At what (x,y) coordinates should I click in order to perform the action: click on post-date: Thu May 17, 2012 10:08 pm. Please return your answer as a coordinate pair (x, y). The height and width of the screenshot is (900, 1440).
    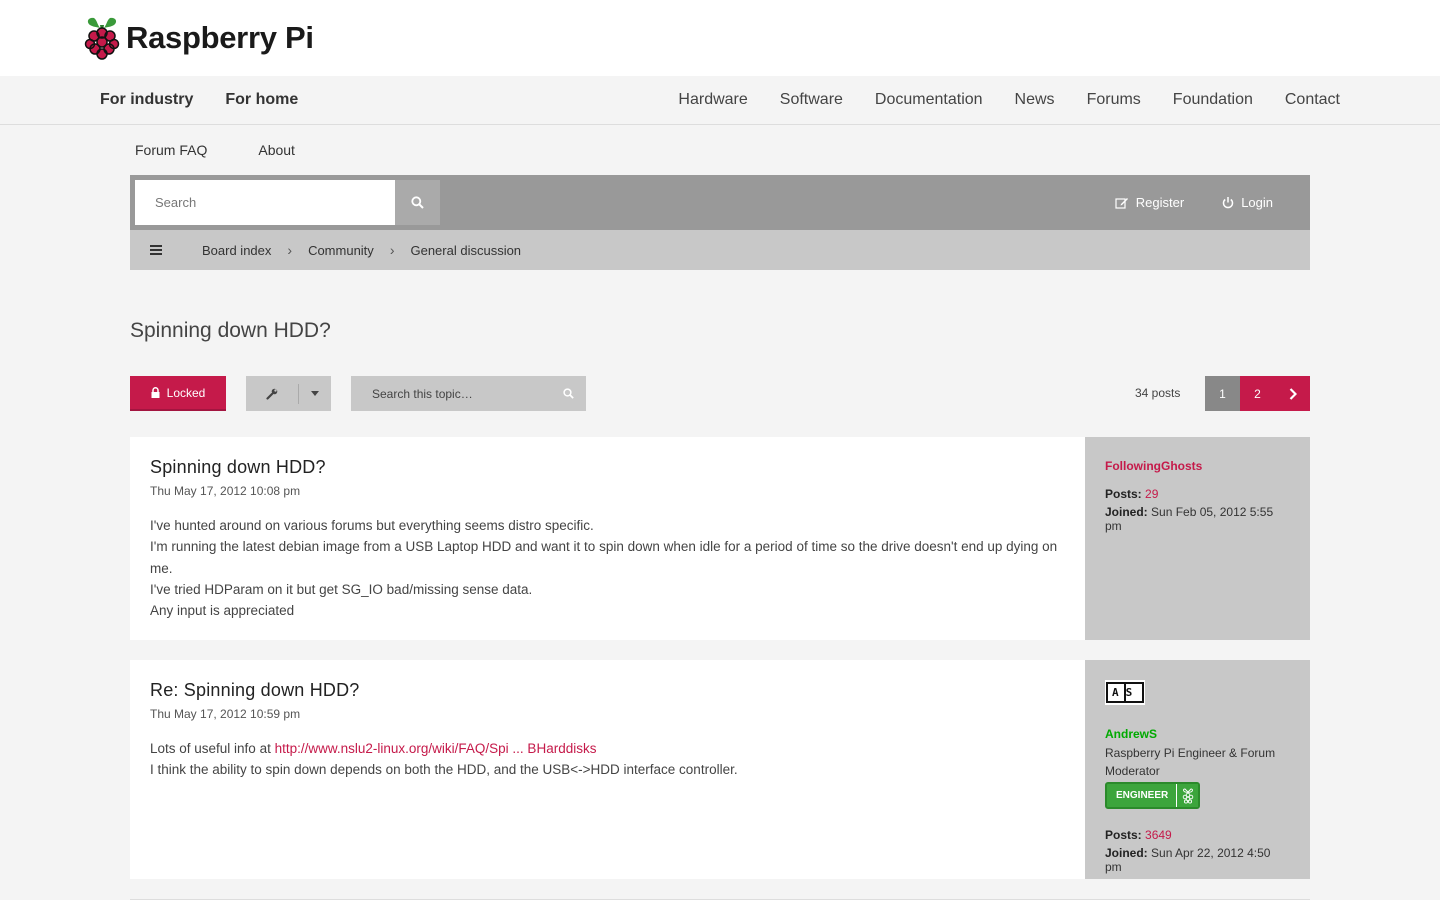
    Looking at the image, I should click on (225, 491).